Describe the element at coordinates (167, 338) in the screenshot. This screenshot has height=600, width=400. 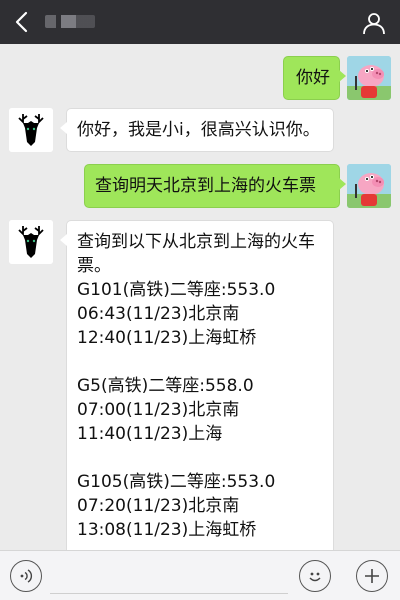
I see `message-line: 12:40(11/23)上海虹桥` at that location.